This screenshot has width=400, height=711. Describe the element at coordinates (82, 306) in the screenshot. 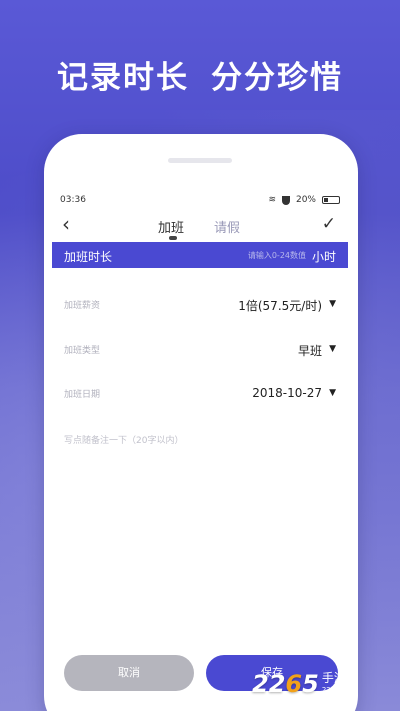

I see `pay-rate-label: 加班薪资` at that location.